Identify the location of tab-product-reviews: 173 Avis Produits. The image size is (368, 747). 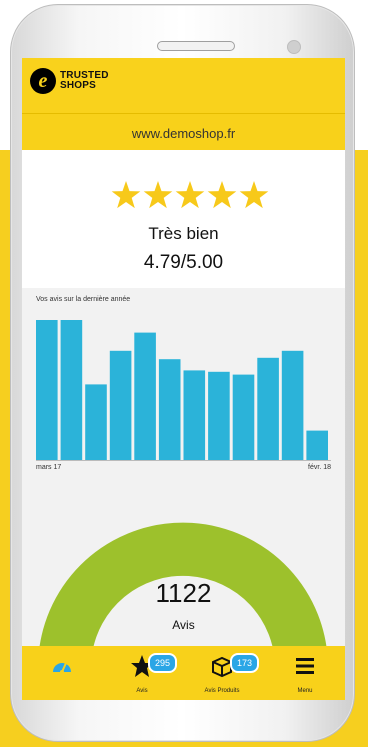
(222, 673).